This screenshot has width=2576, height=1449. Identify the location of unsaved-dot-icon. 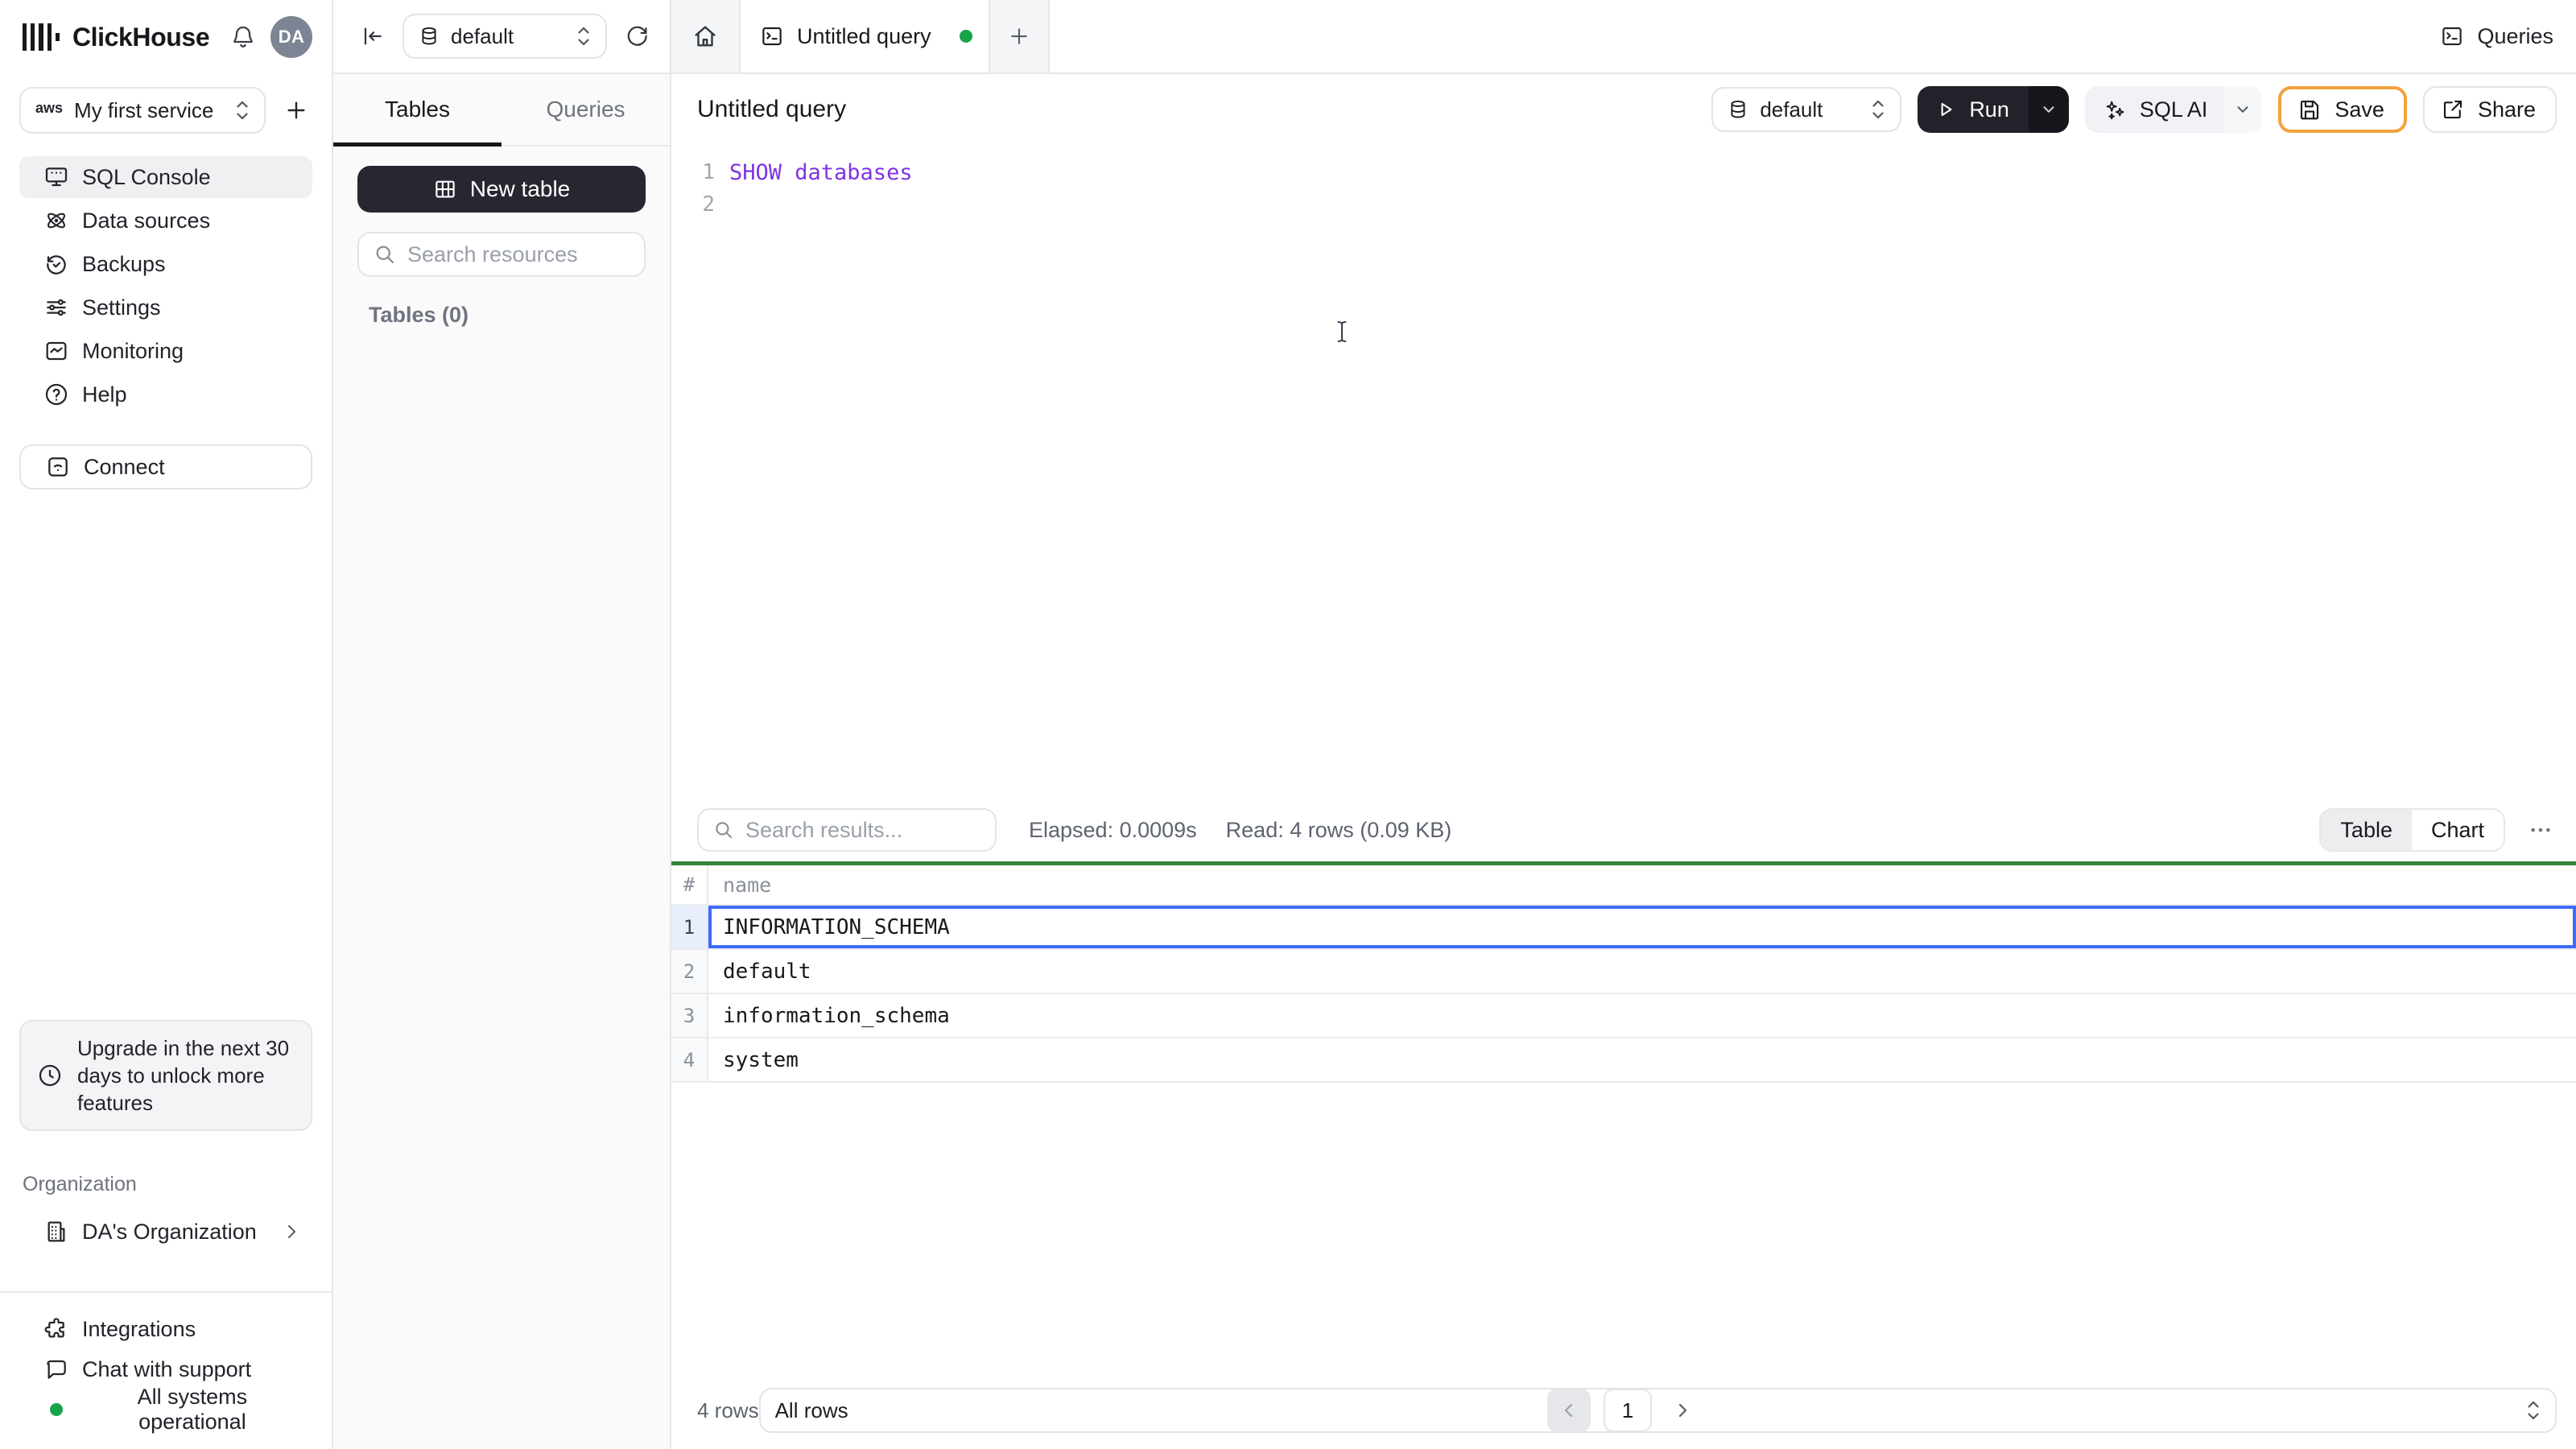
(966, 36).